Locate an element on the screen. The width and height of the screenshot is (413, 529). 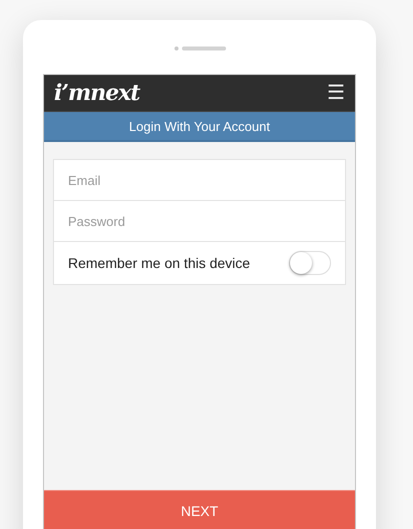
remember-toggle is located at coordinates (310, 263).